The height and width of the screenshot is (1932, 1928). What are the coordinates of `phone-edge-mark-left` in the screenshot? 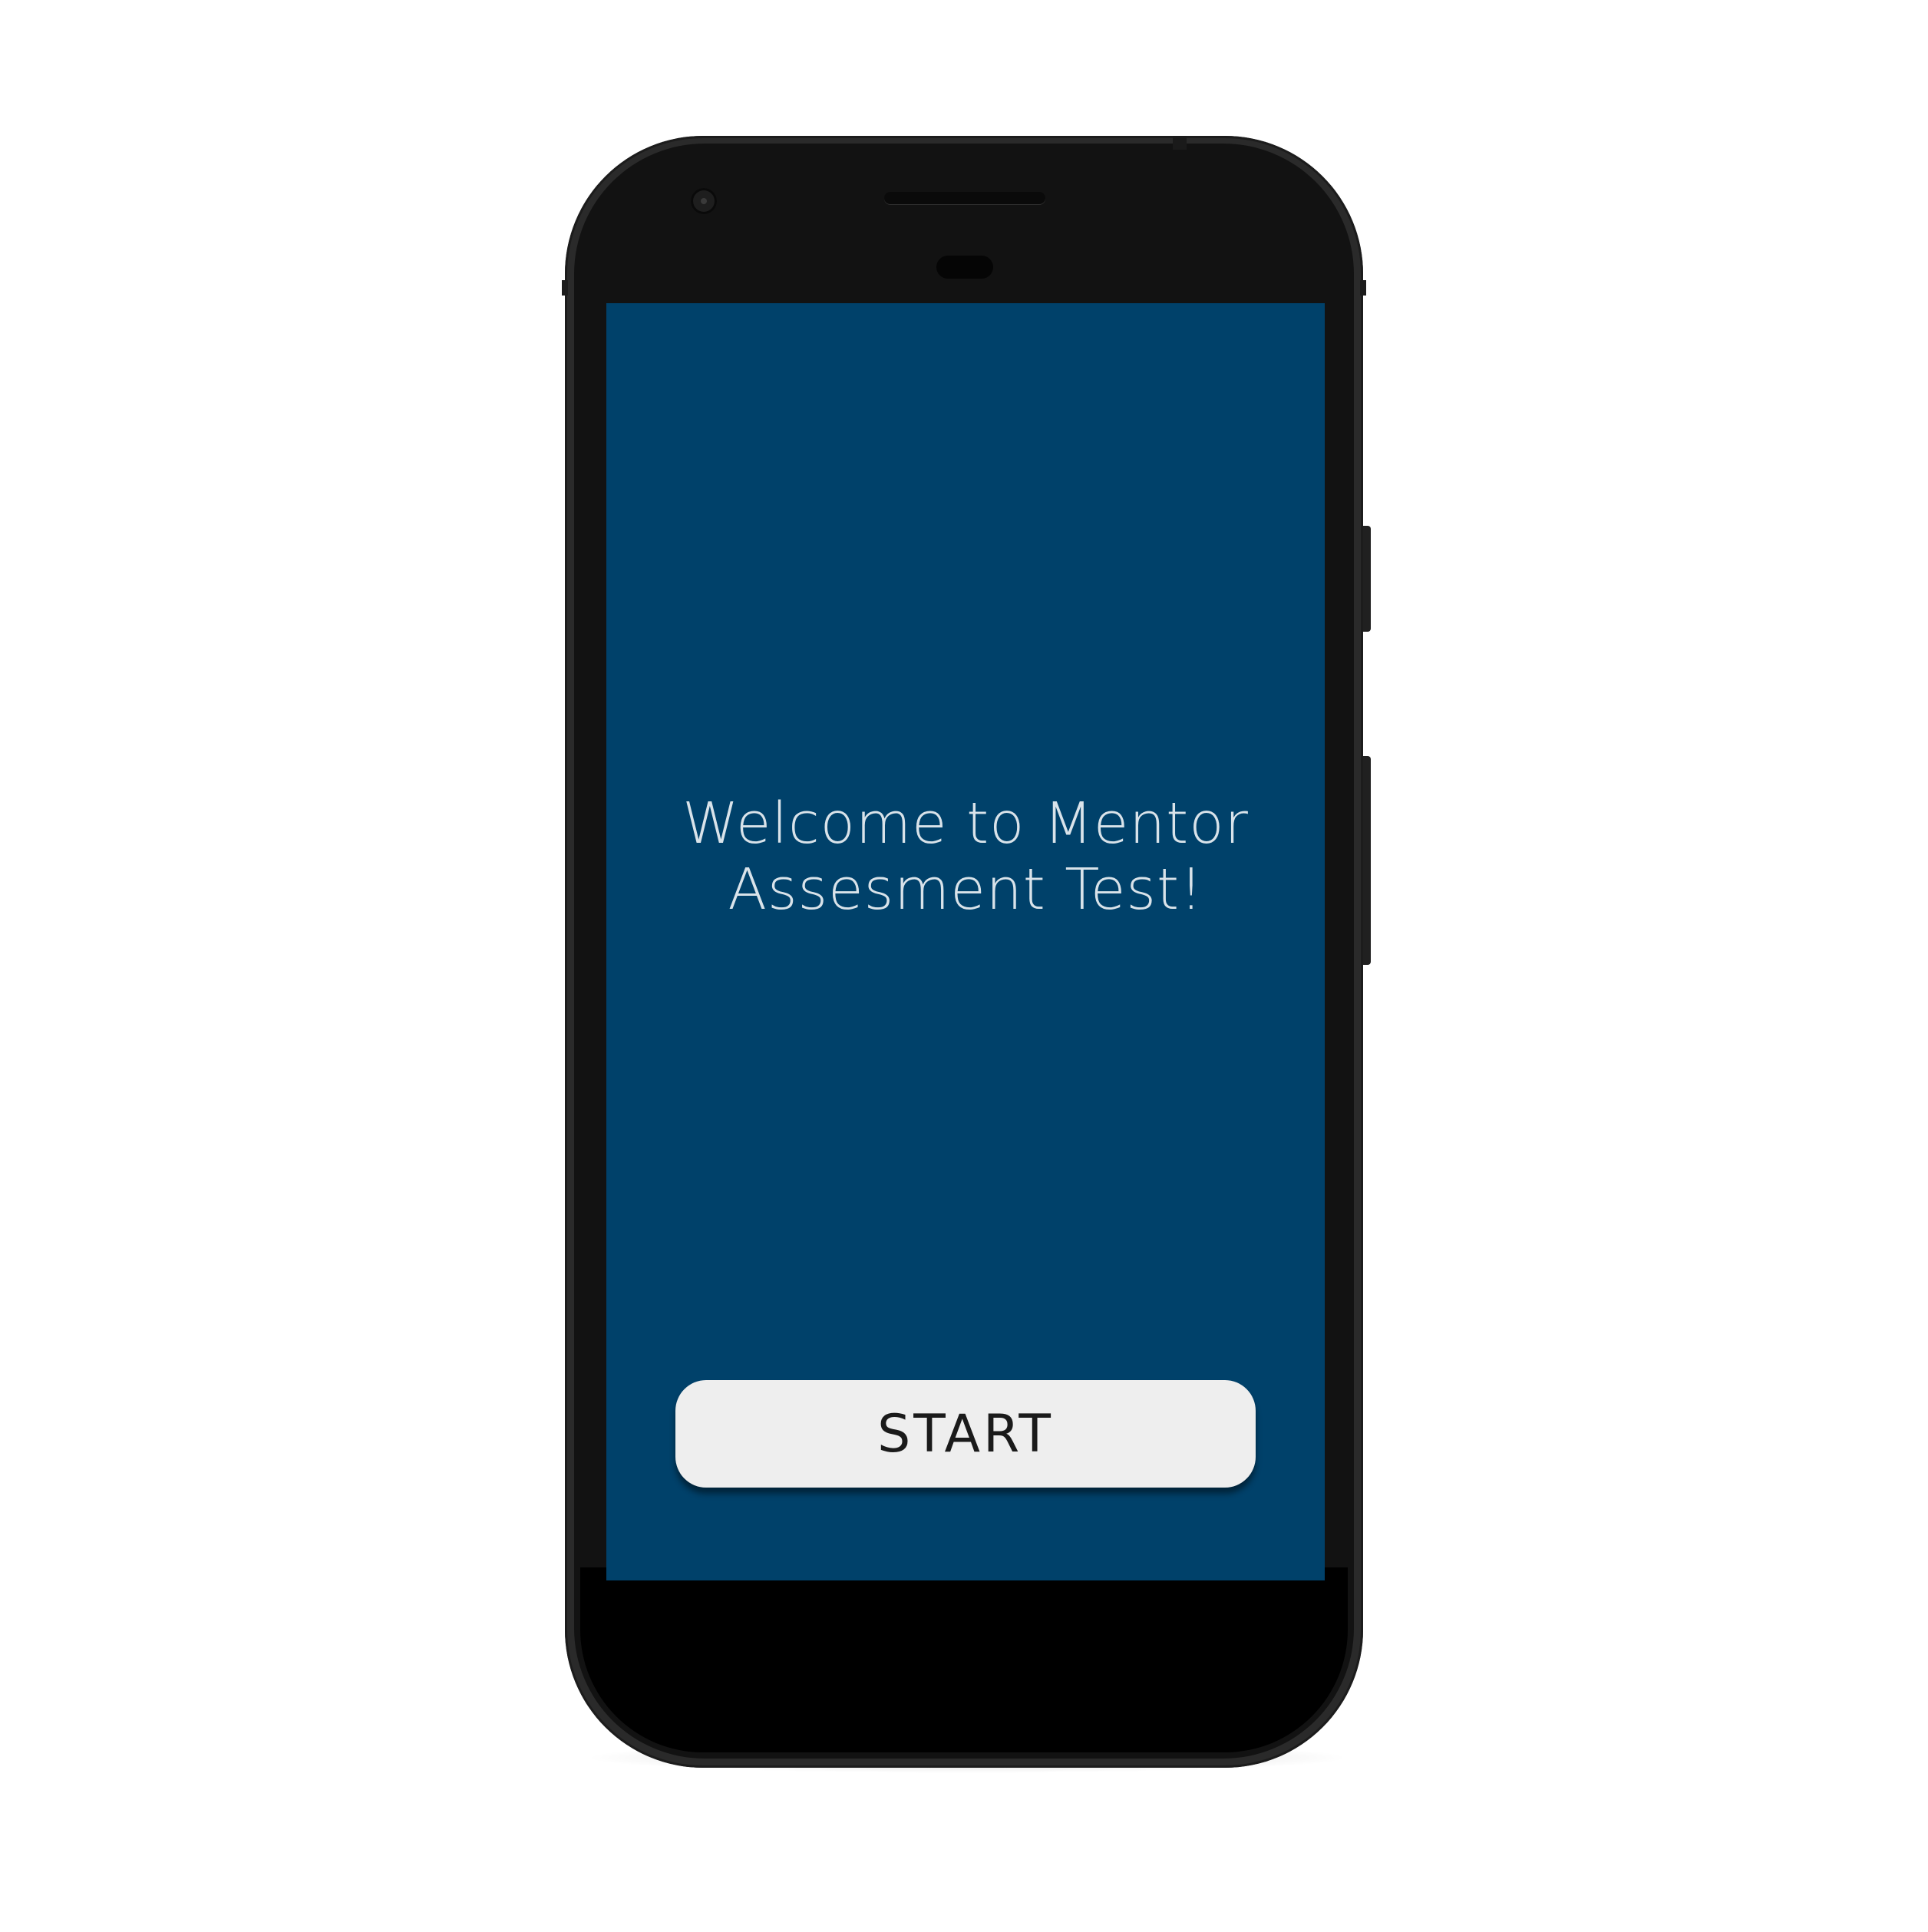 It's located at (565, 288).